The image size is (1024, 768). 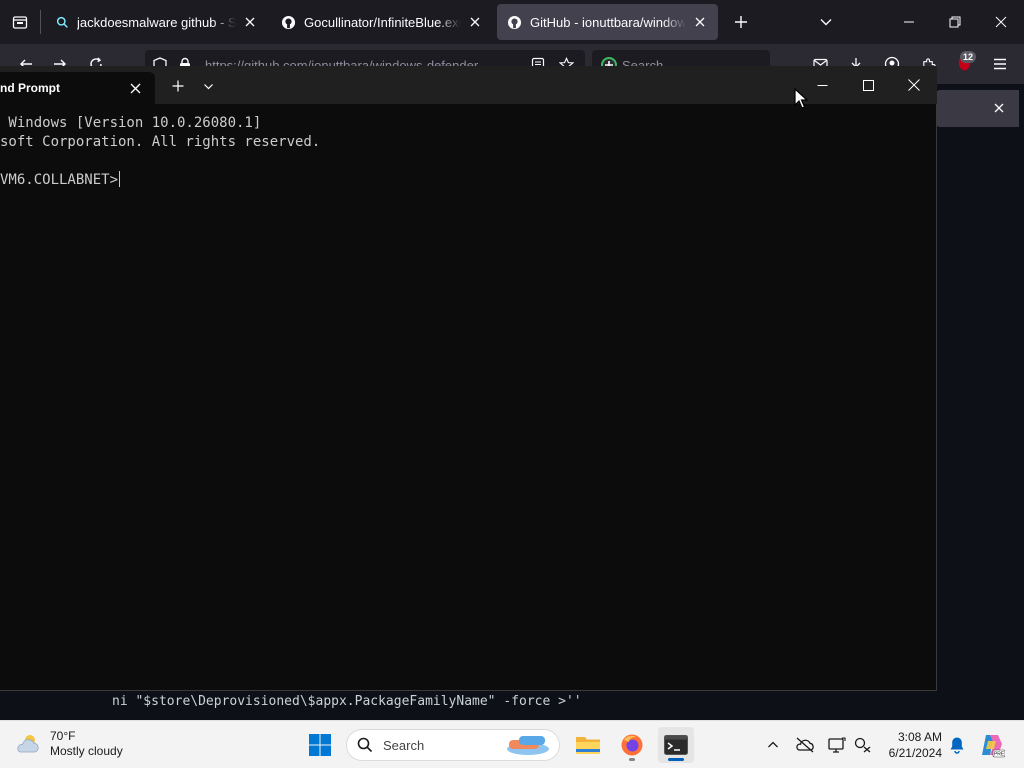 What do you see at coordinates (915, 753) in the screenshot?
I see `clock-date: 6/21/2024` at bounding box center [915, 753].